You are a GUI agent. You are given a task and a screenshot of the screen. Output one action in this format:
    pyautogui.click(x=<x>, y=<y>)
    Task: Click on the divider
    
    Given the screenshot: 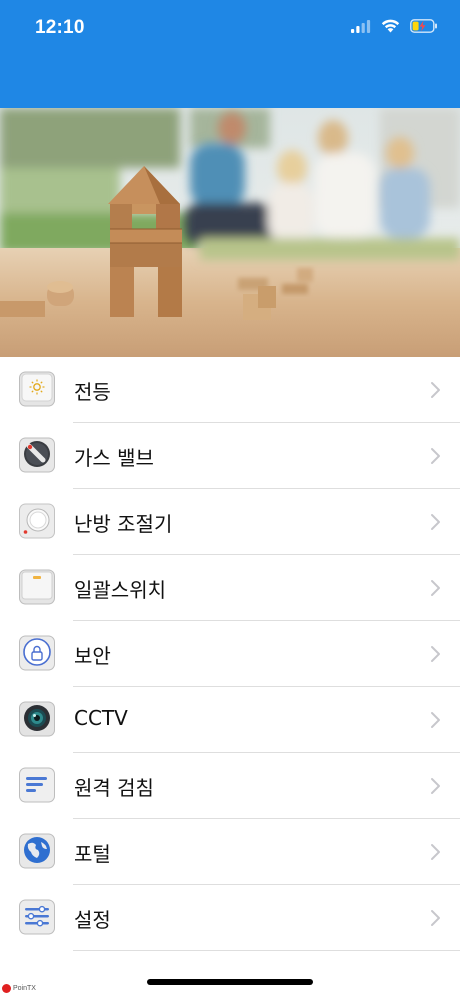 What is the action you would take?
    pyautogui.click(x=266, y=950)
    